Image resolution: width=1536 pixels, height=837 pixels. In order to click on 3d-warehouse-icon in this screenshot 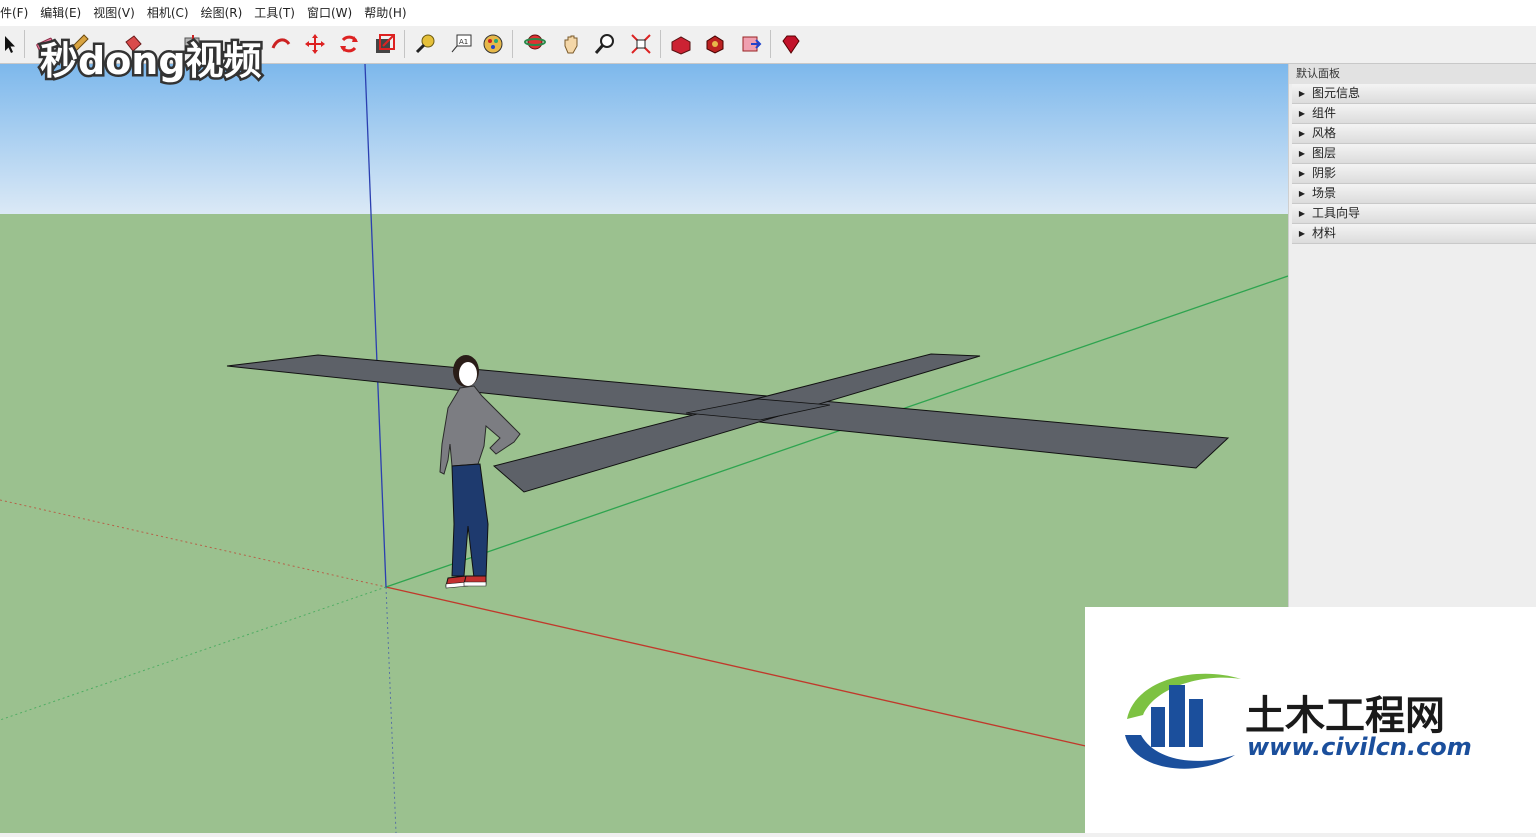, I will do `click(681, 44)`.